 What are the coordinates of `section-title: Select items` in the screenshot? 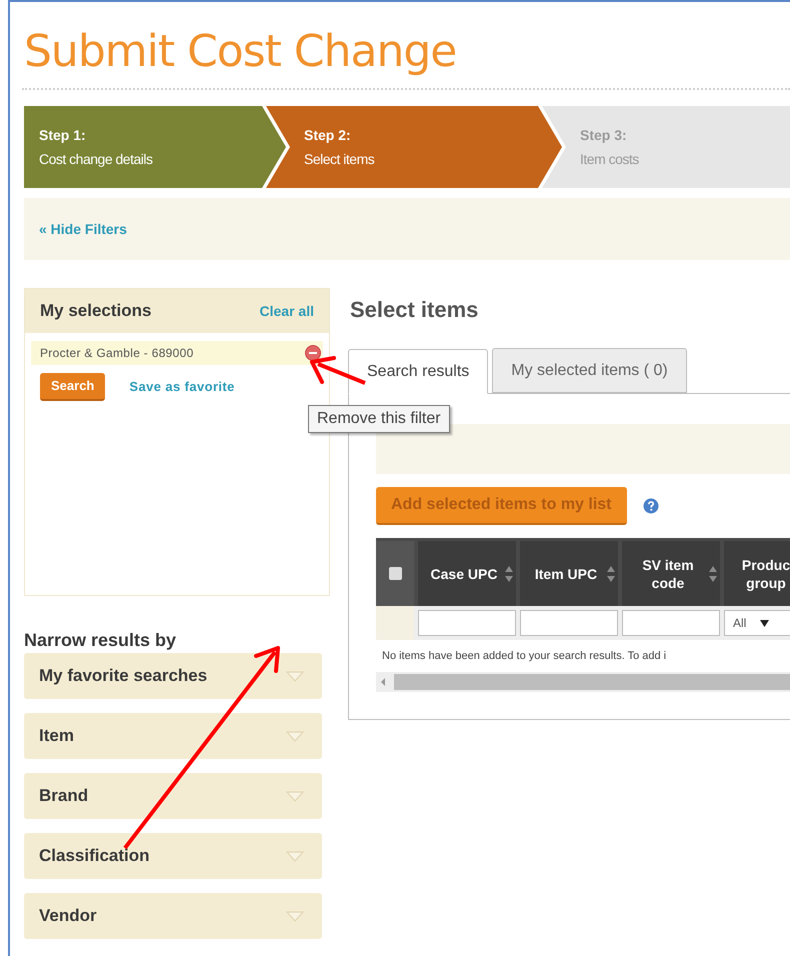 It's located at (415, 310).